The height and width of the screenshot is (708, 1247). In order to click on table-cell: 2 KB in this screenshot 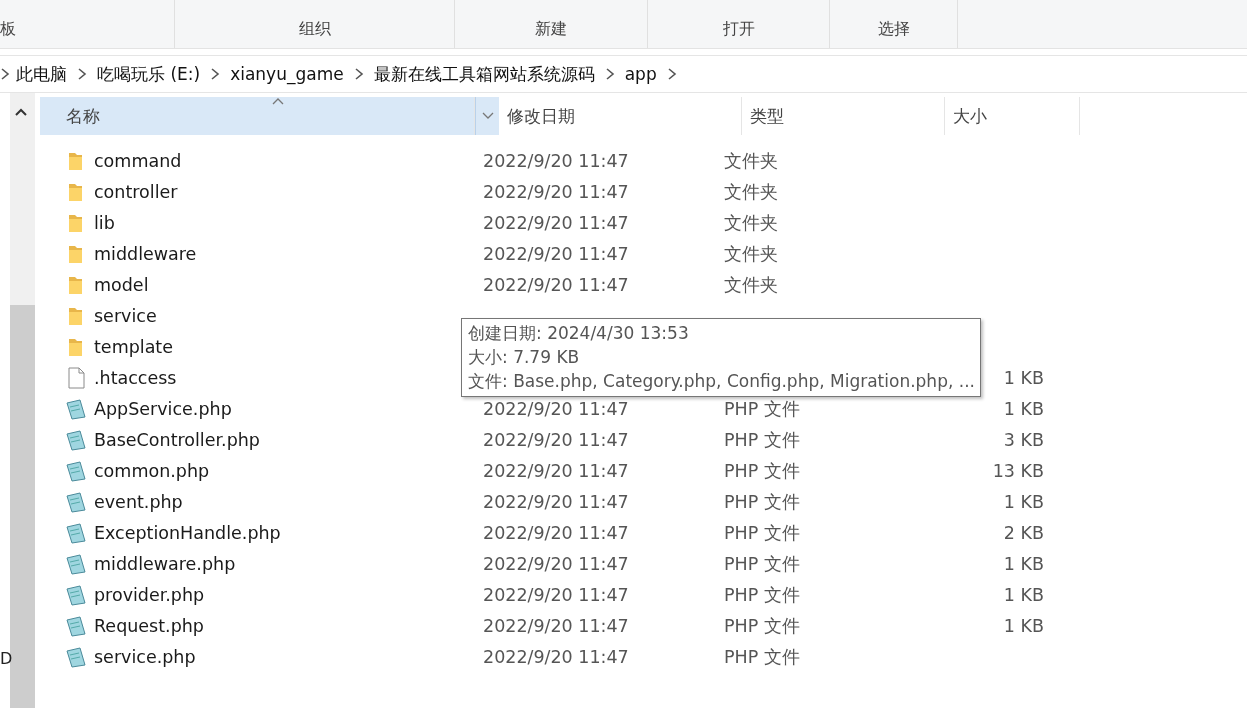, I will do `click(1023, 532)`.